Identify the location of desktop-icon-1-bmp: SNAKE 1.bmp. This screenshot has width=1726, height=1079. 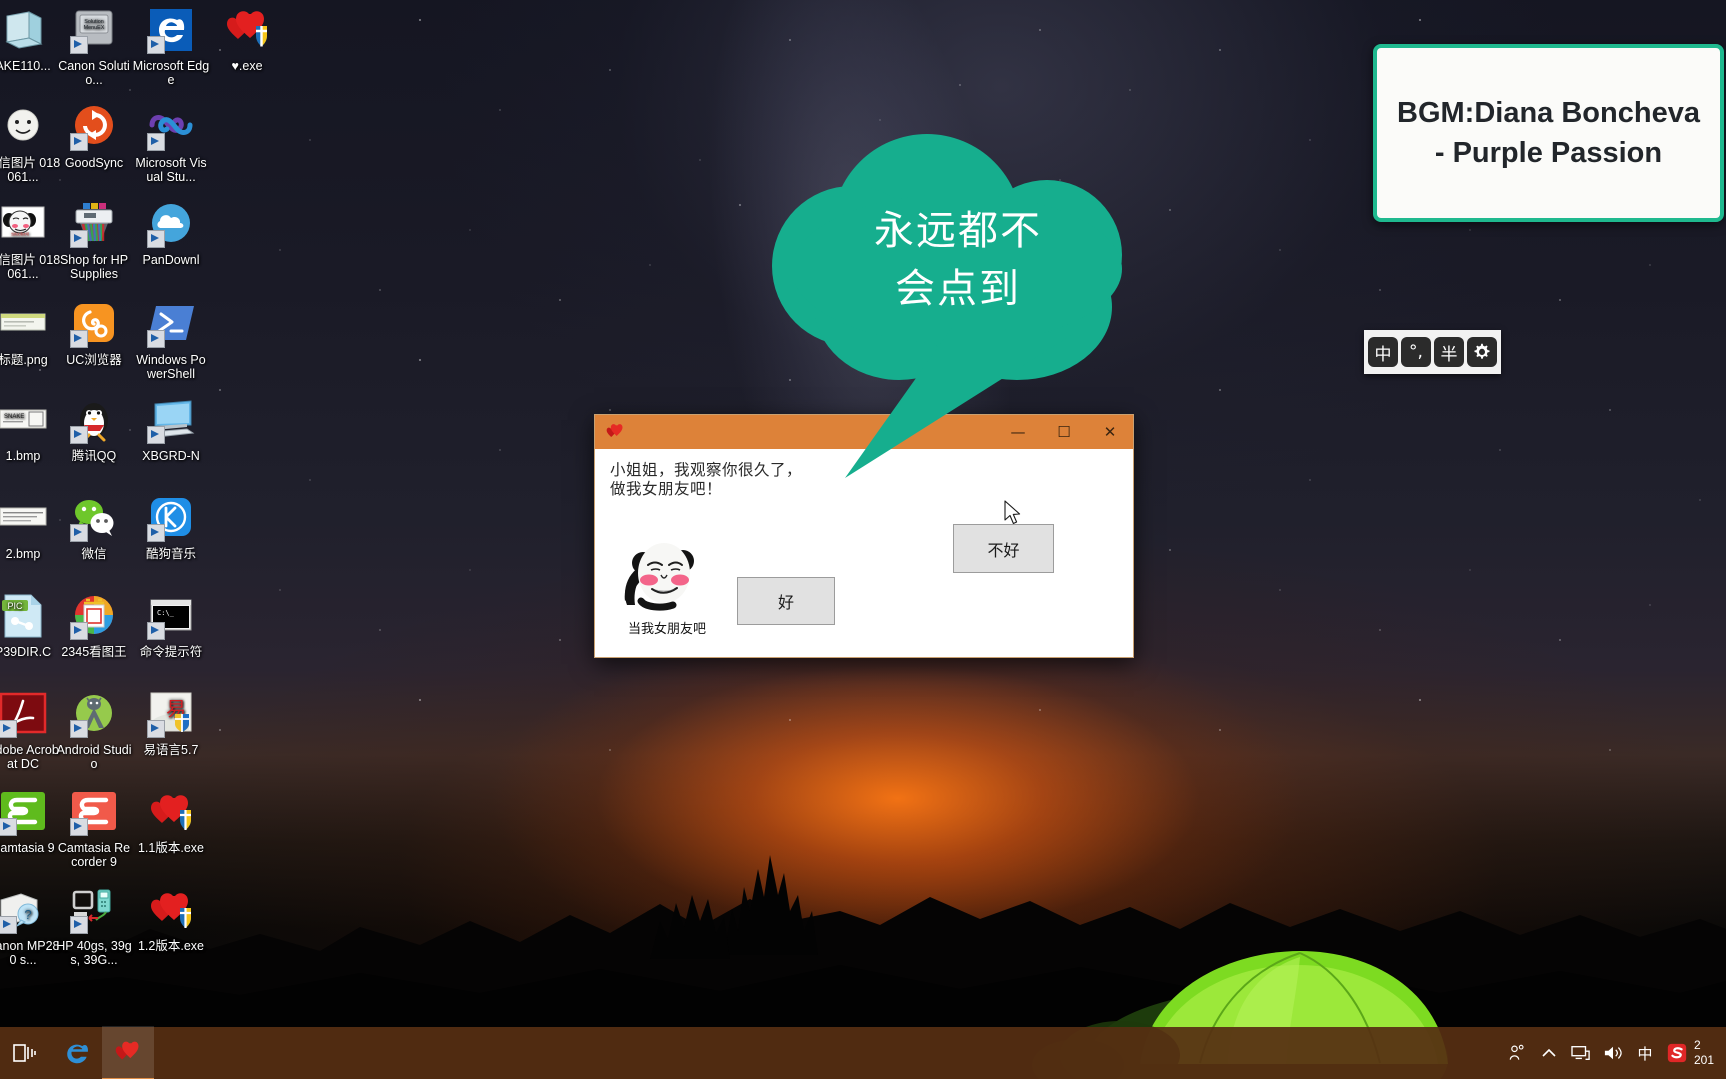
(31, 429).